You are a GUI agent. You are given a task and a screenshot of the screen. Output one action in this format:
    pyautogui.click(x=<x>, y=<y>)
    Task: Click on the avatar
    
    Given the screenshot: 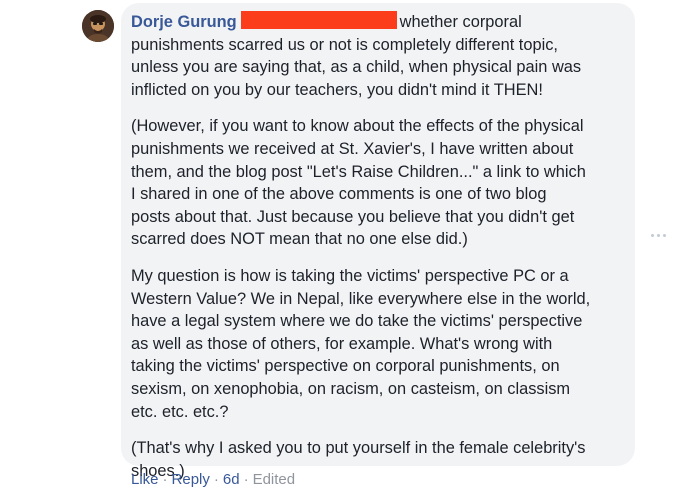 What is the action you would take?
    pyautogui.click(x=98, y=26)
    